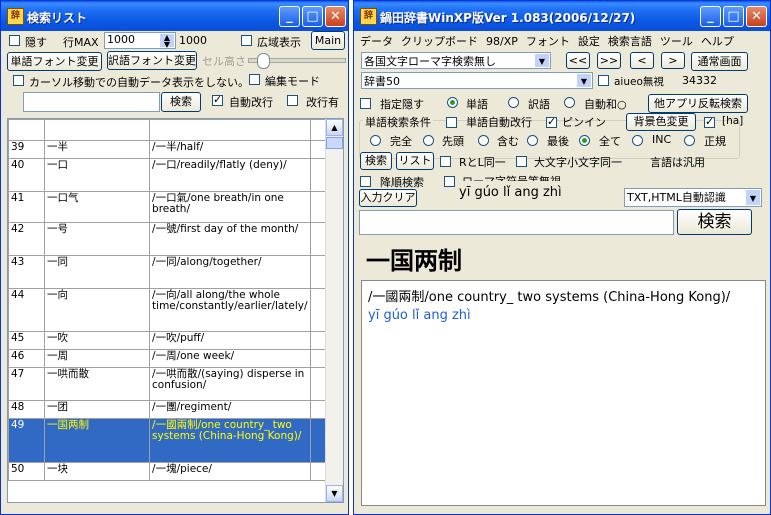  Describe the element at coordinates (477, 80) in the screenshot. I see `dictionary-select: 辞書50 ▼` at that location.